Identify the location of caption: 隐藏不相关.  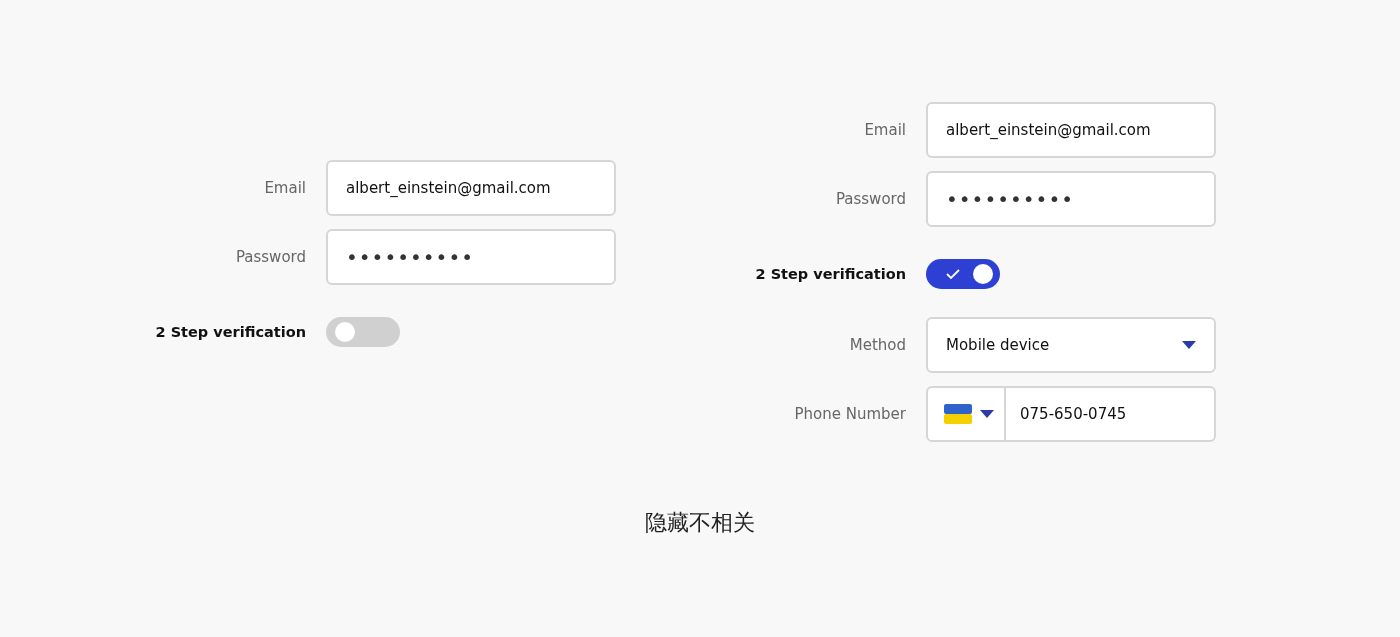
(700, 523).